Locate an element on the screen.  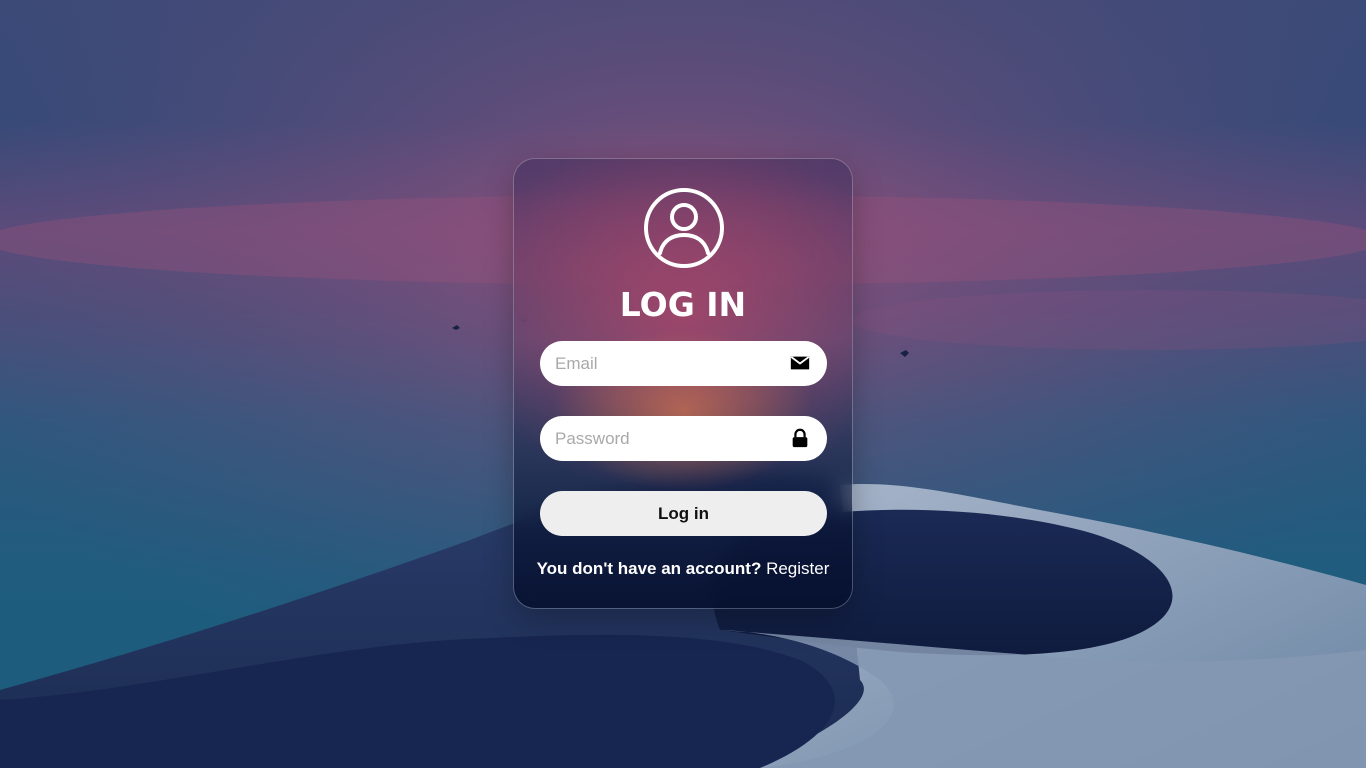
envelope-icon is located at coordinates (800, 363).